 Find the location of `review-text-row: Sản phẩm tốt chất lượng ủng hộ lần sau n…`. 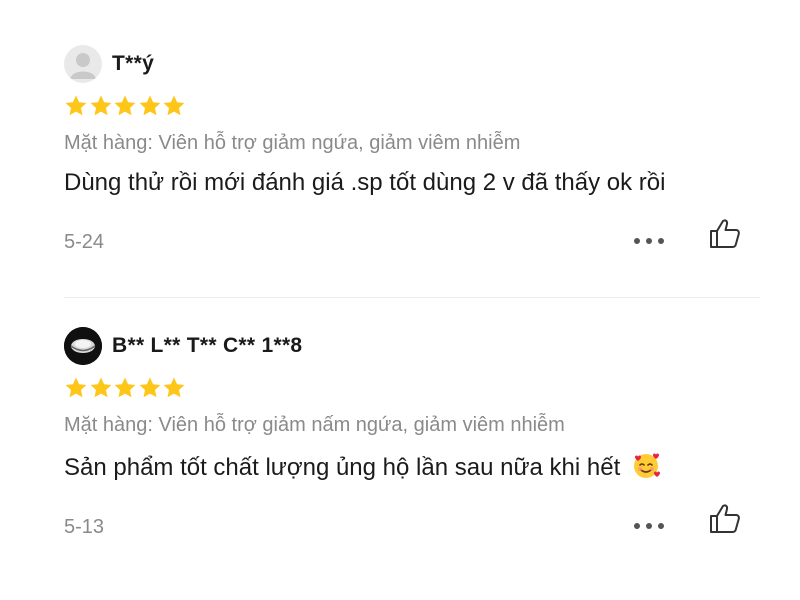

review-text-row: Sản phẩm tốt chất lượng ủng hộ lần sau n… is located at coordinates (414, 466).